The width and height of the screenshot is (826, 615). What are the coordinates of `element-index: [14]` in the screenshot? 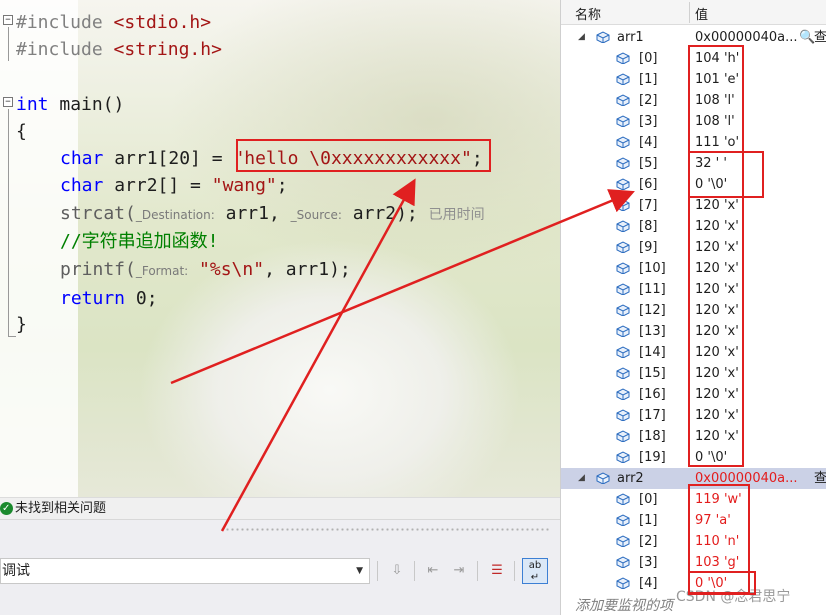 It's located at (652, 352).